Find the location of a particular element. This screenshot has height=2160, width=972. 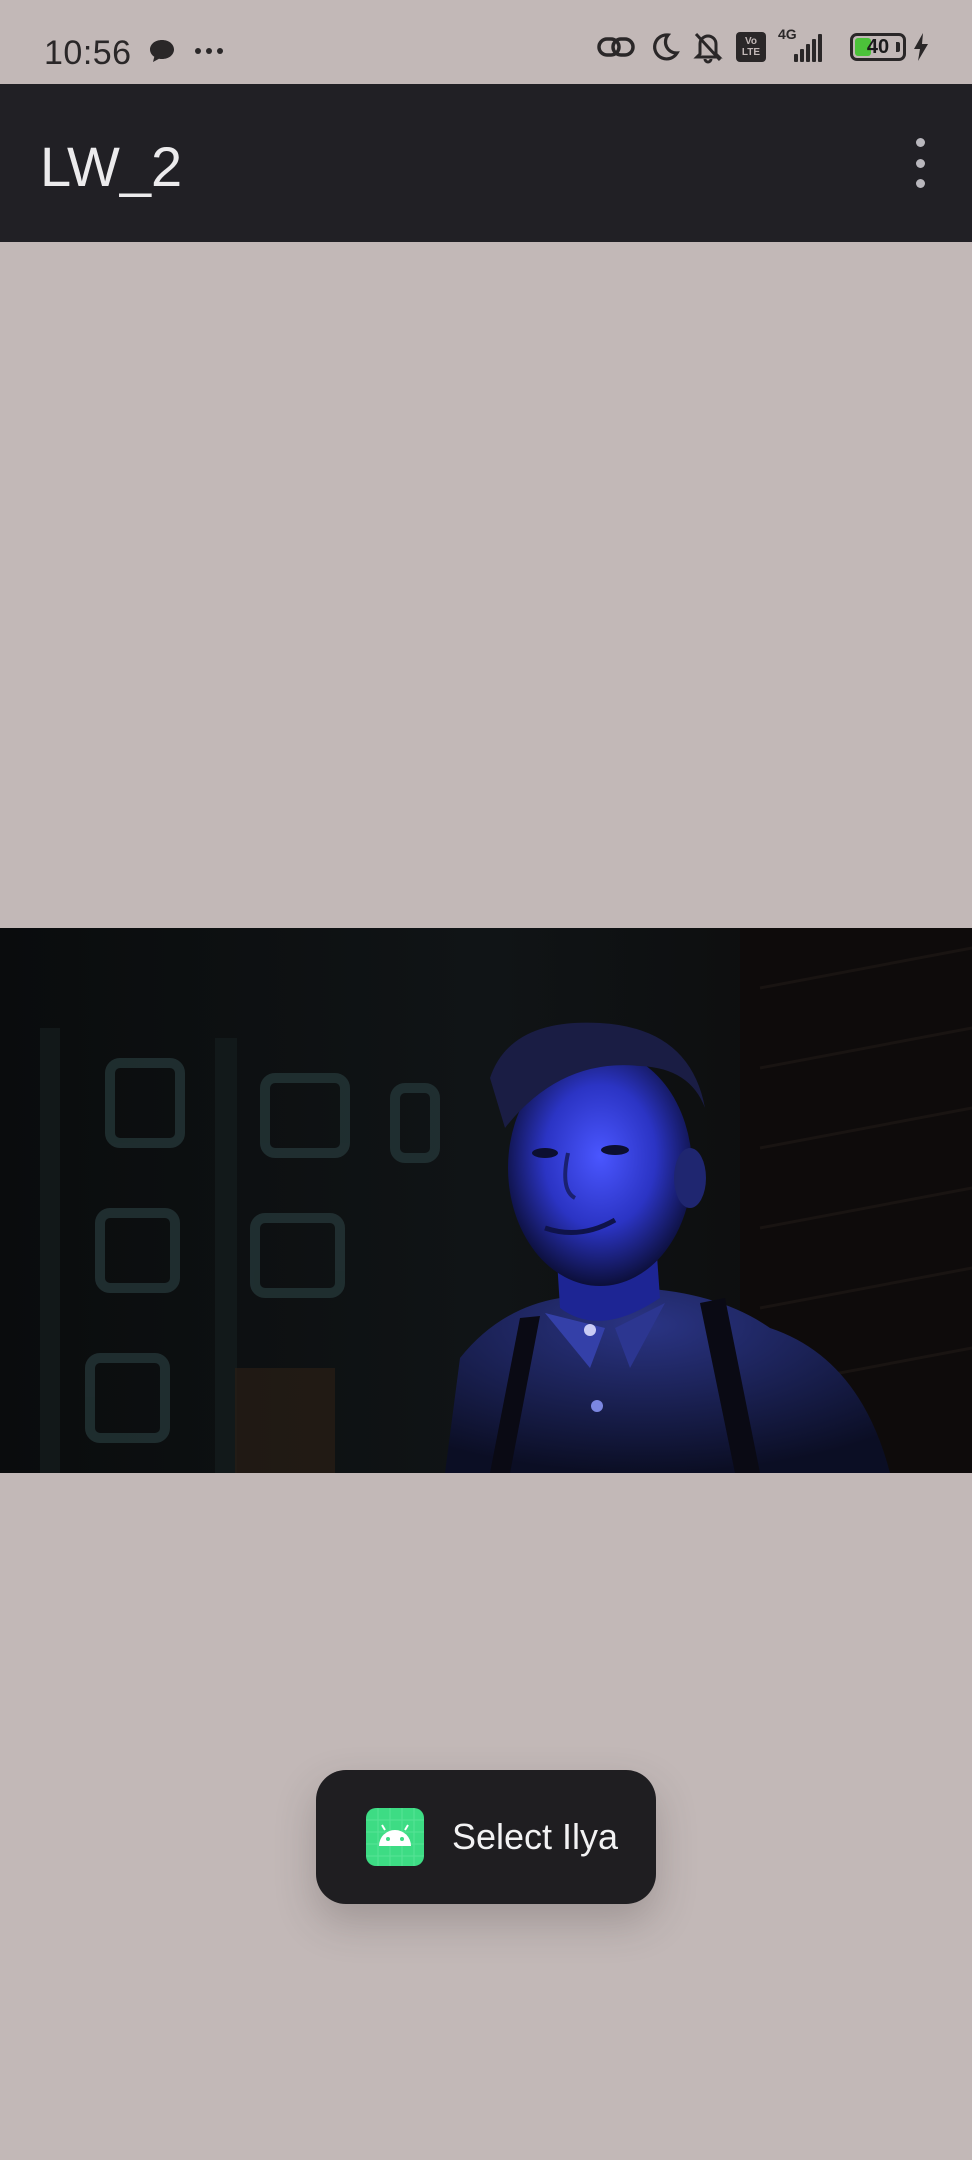

status-right-icons: Vo LTE 4G 40 is located at coordinates (763, 45).